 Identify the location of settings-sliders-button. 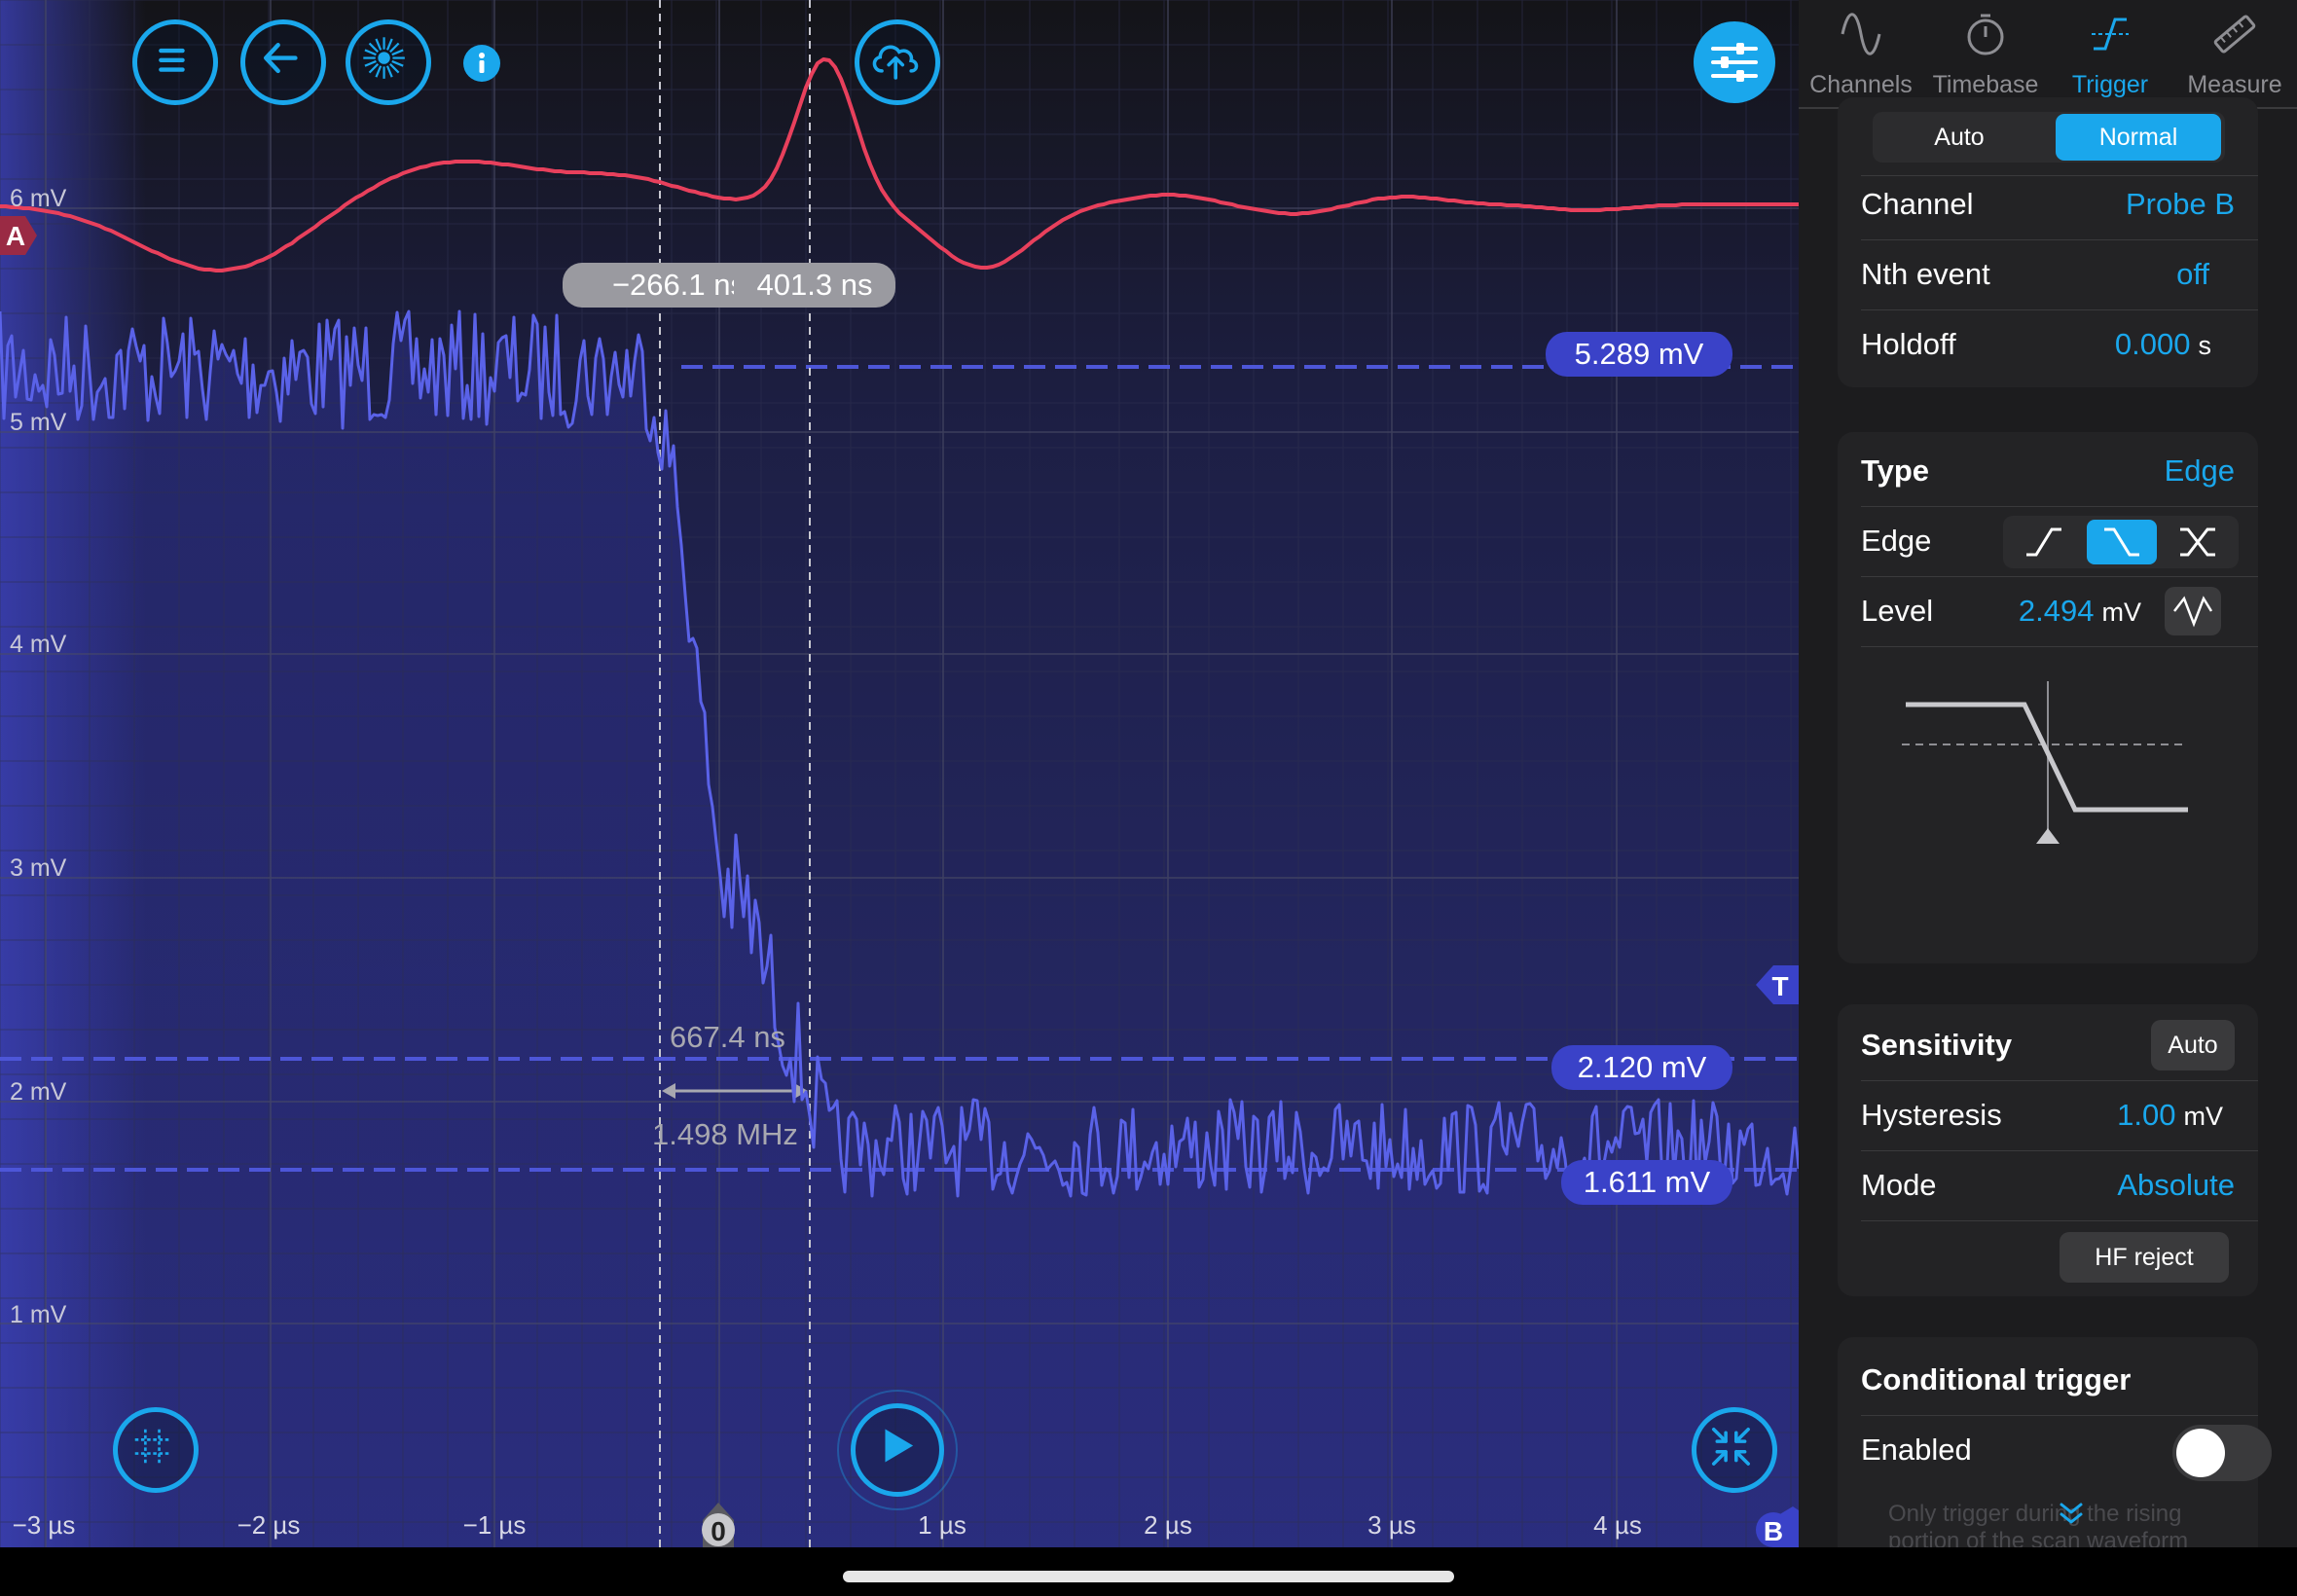
(1734, 62).